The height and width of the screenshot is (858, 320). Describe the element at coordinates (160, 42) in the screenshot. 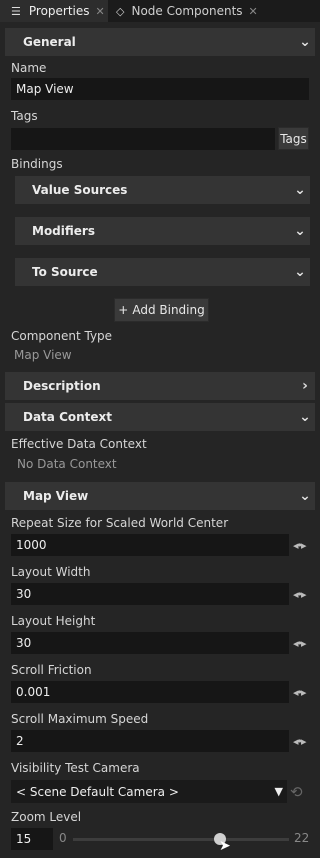

I see `section-general: General ⌄` at that location.